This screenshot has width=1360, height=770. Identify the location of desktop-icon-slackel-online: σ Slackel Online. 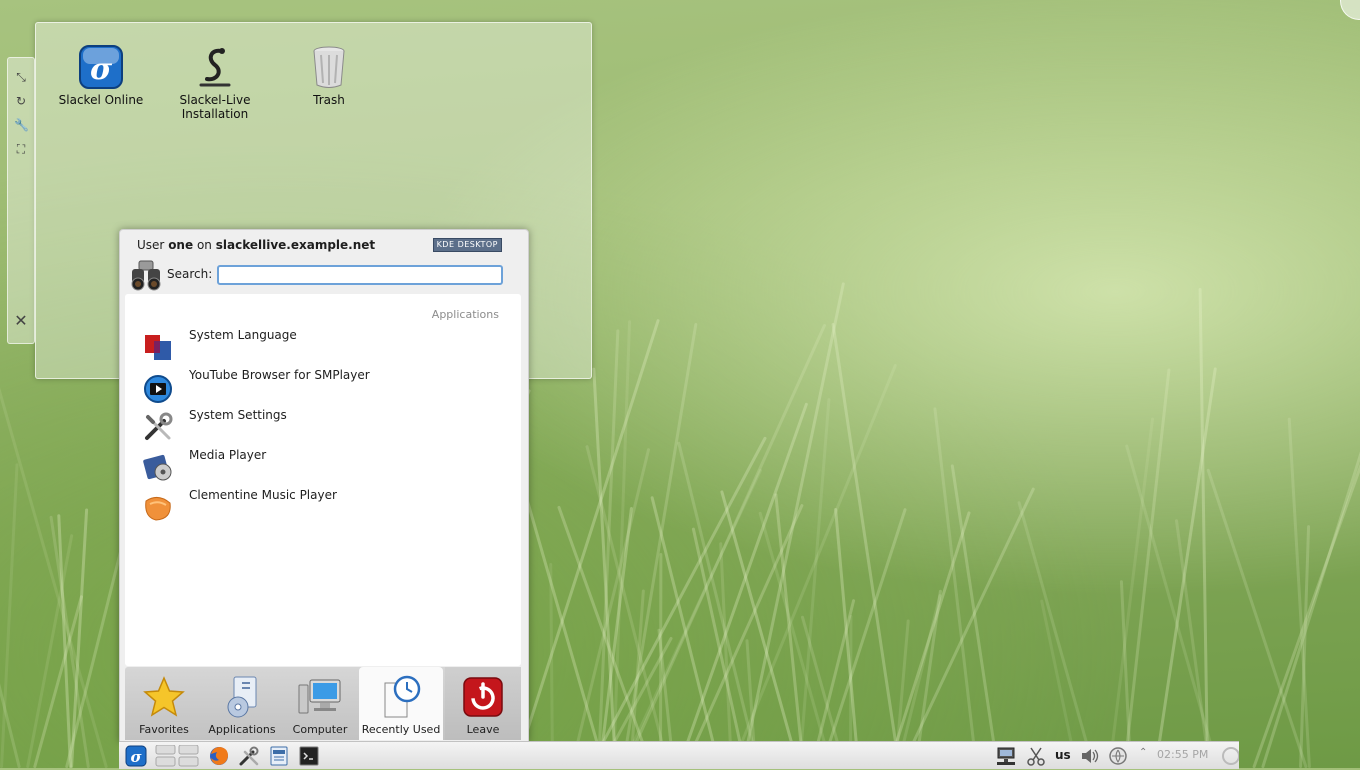
(101, 75).